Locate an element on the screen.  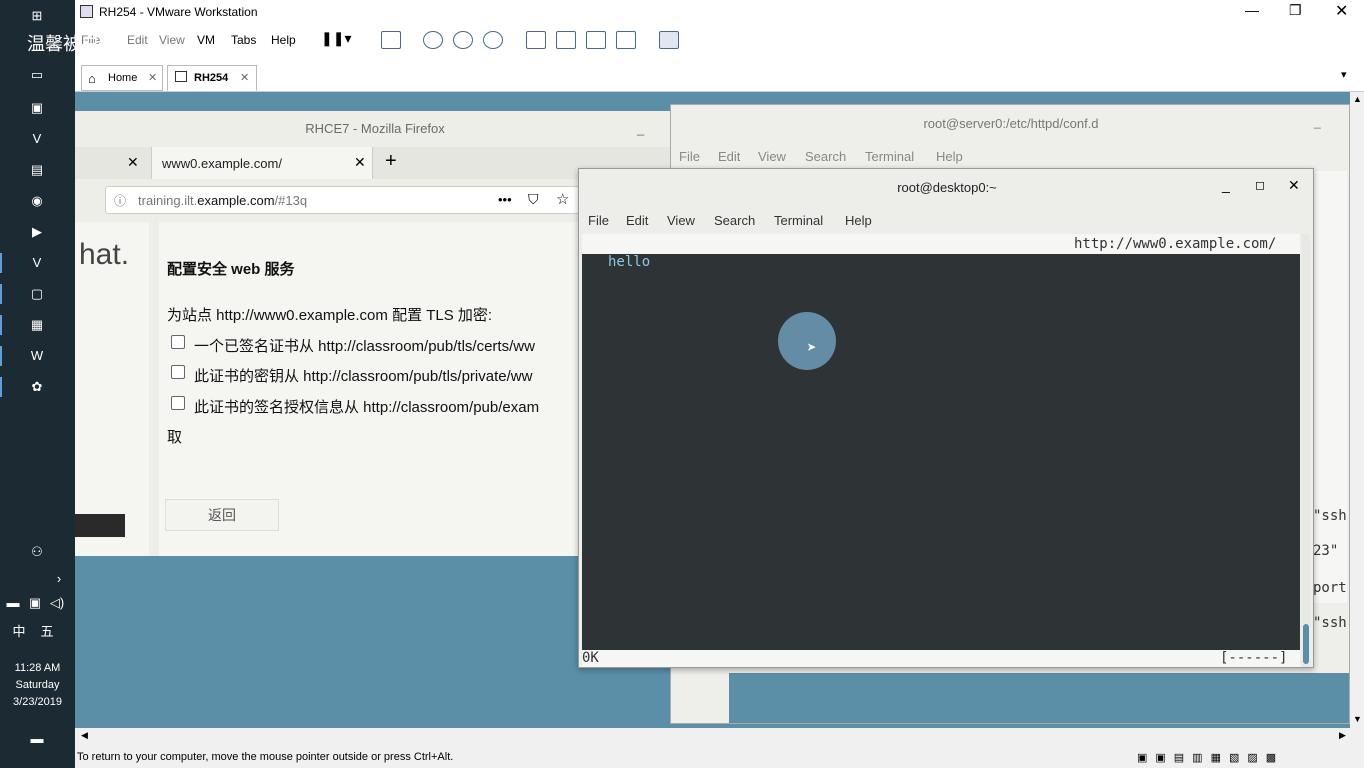
windows-start-icon: ⊞ is located at coordinates (37, 16).